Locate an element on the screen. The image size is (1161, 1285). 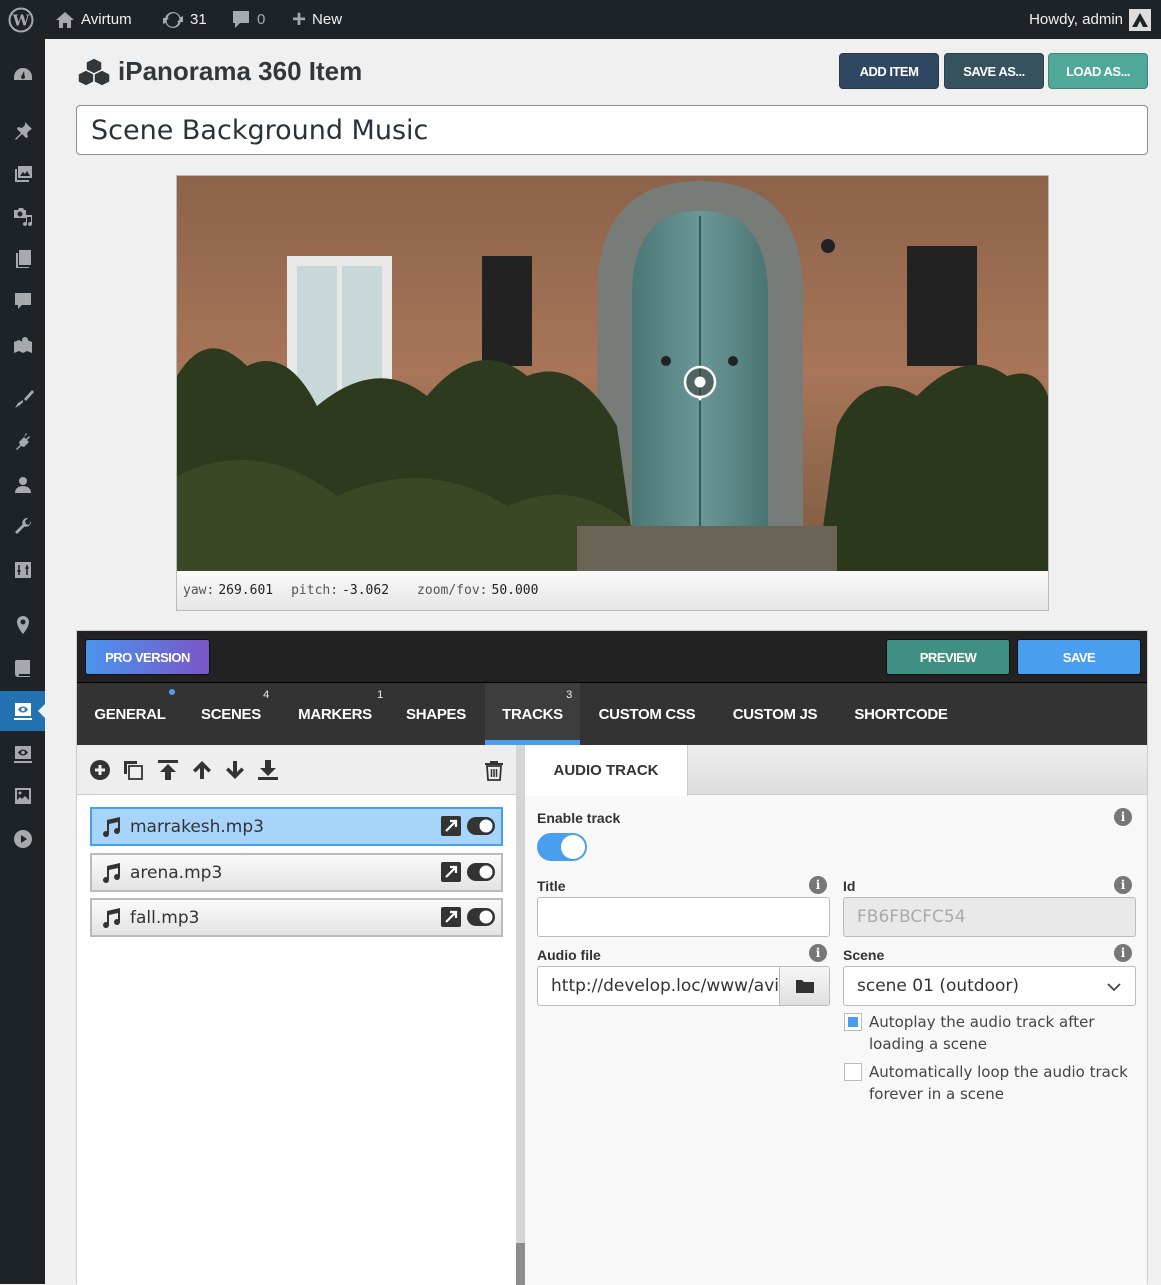
move-bottom-button is located at coordinates (268, 770).